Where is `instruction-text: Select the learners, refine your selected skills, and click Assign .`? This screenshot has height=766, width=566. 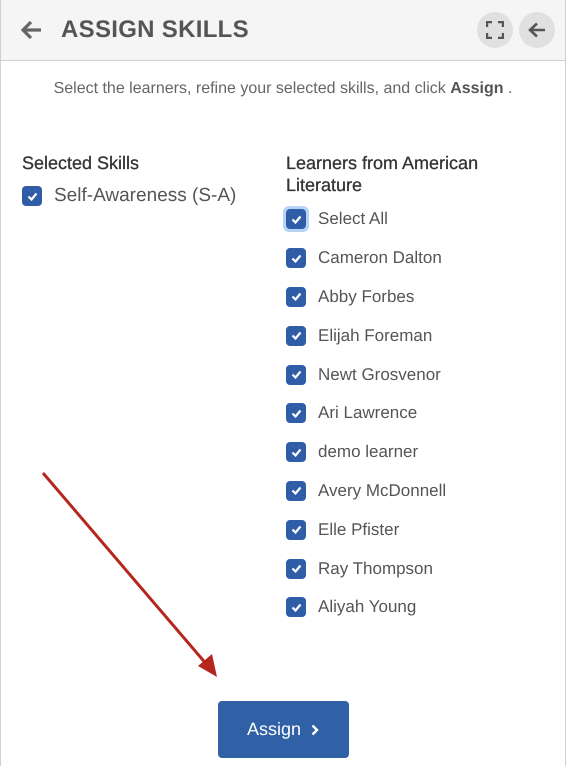 instruction-text: Select the learners, refine your selected skills, and click Assign . is located at coordinates (283, 89).